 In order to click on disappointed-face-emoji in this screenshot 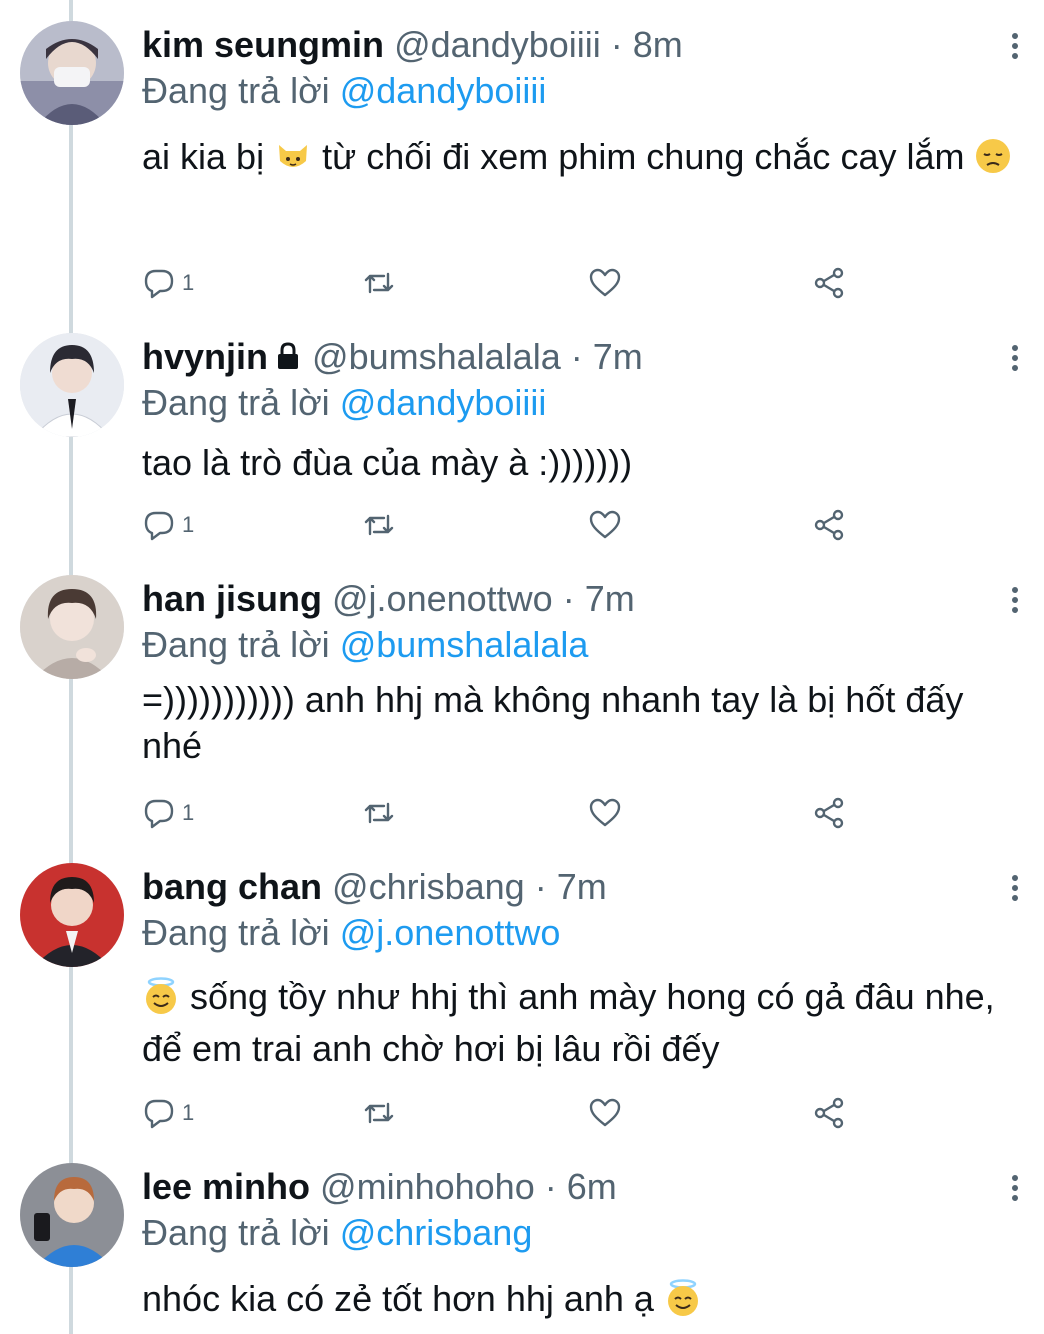, I will do `click(993, 156)`.